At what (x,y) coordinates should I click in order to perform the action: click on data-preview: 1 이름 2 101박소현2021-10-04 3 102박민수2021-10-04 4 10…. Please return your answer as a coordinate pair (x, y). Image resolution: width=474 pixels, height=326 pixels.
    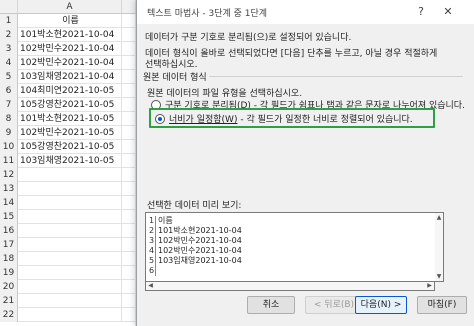
    Looking at the image, I should click on (294, 247).